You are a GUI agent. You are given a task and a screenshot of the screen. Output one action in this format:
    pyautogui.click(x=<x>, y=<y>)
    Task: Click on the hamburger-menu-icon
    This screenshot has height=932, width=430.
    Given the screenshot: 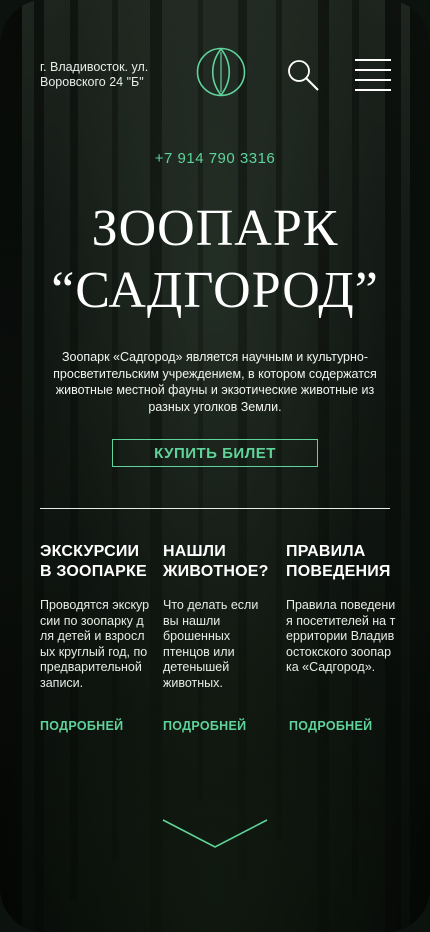 What is the action you would take?
    pyautogui.click(x=373, y=75)
    